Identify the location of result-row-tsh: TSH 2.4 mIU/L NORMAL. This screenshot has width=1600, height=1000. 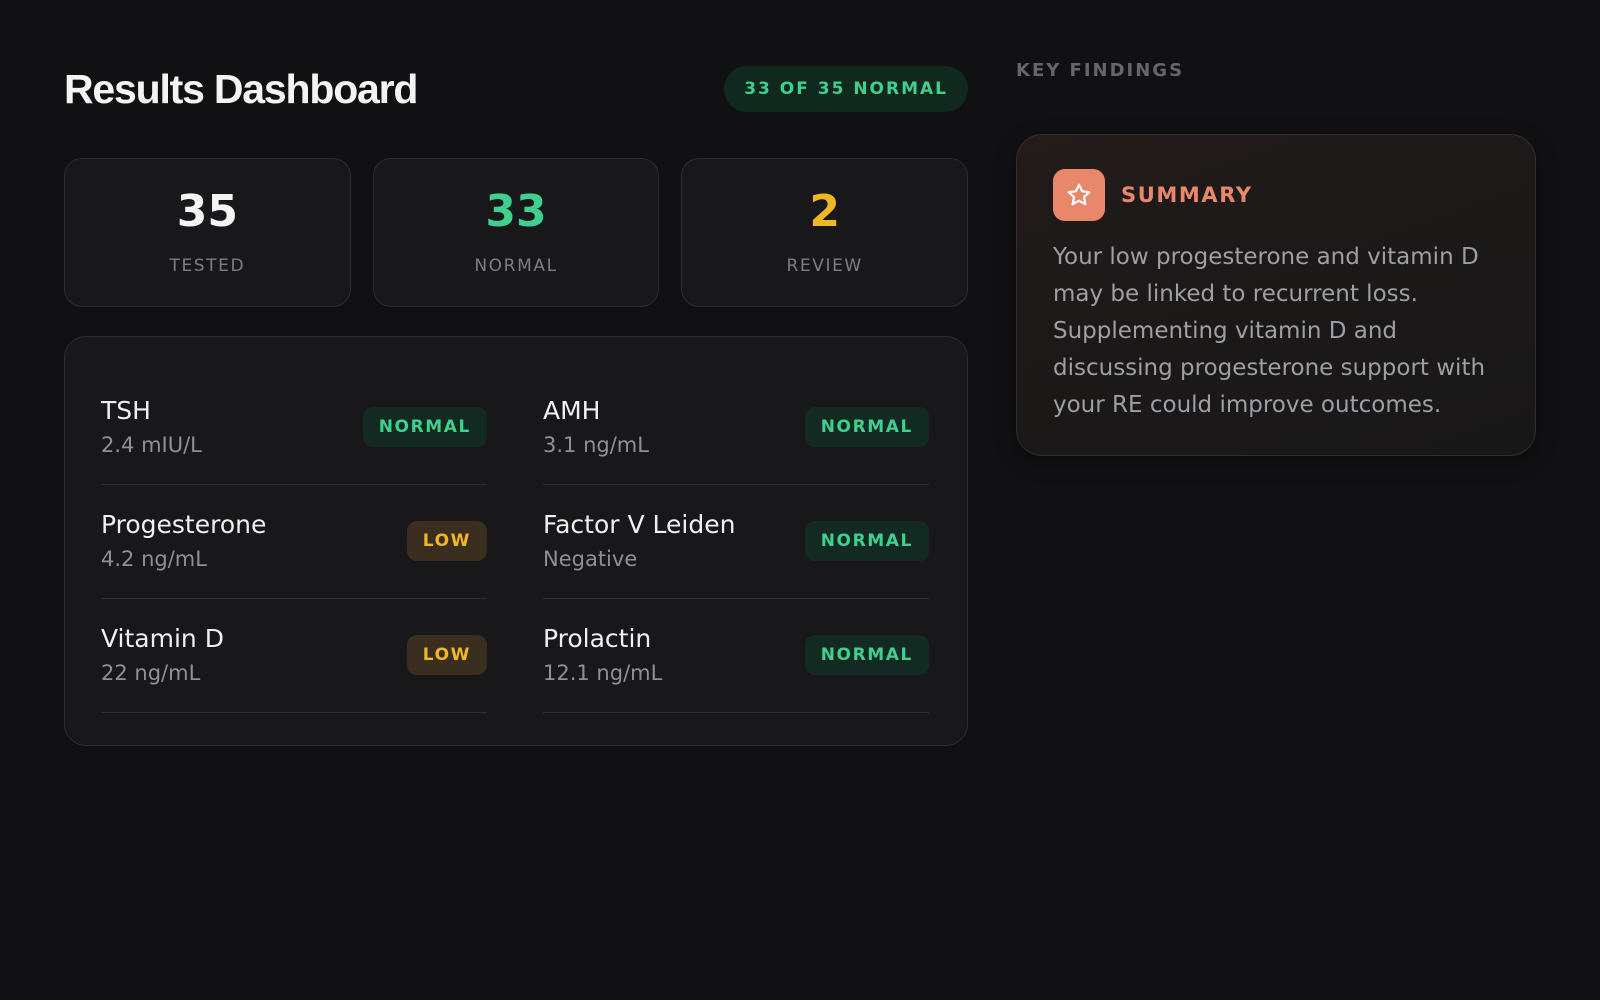
(294, 428).